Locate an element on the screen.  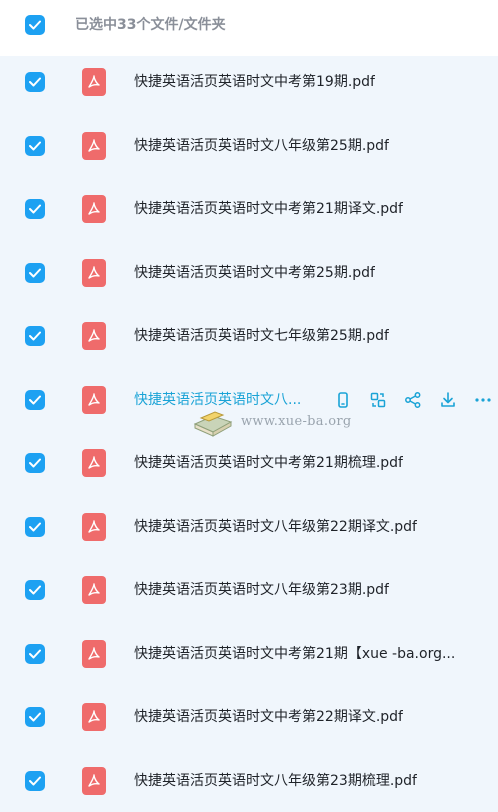
file-name: 快捷英语活页英语时文中考第21期梳理.pdf is located at coordinates (268, 463).